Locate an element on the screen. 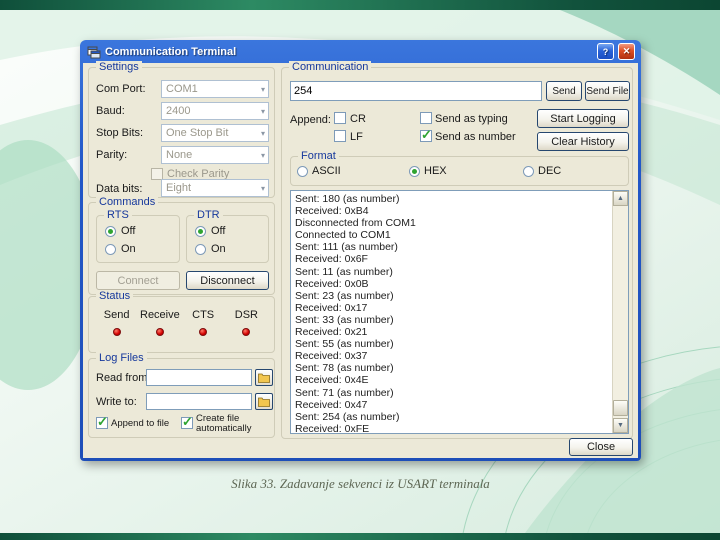 The height and width of the screenshot is (540, 720). status-indicators: Send Receive CTS DSR is located at coordinates (181, 322).